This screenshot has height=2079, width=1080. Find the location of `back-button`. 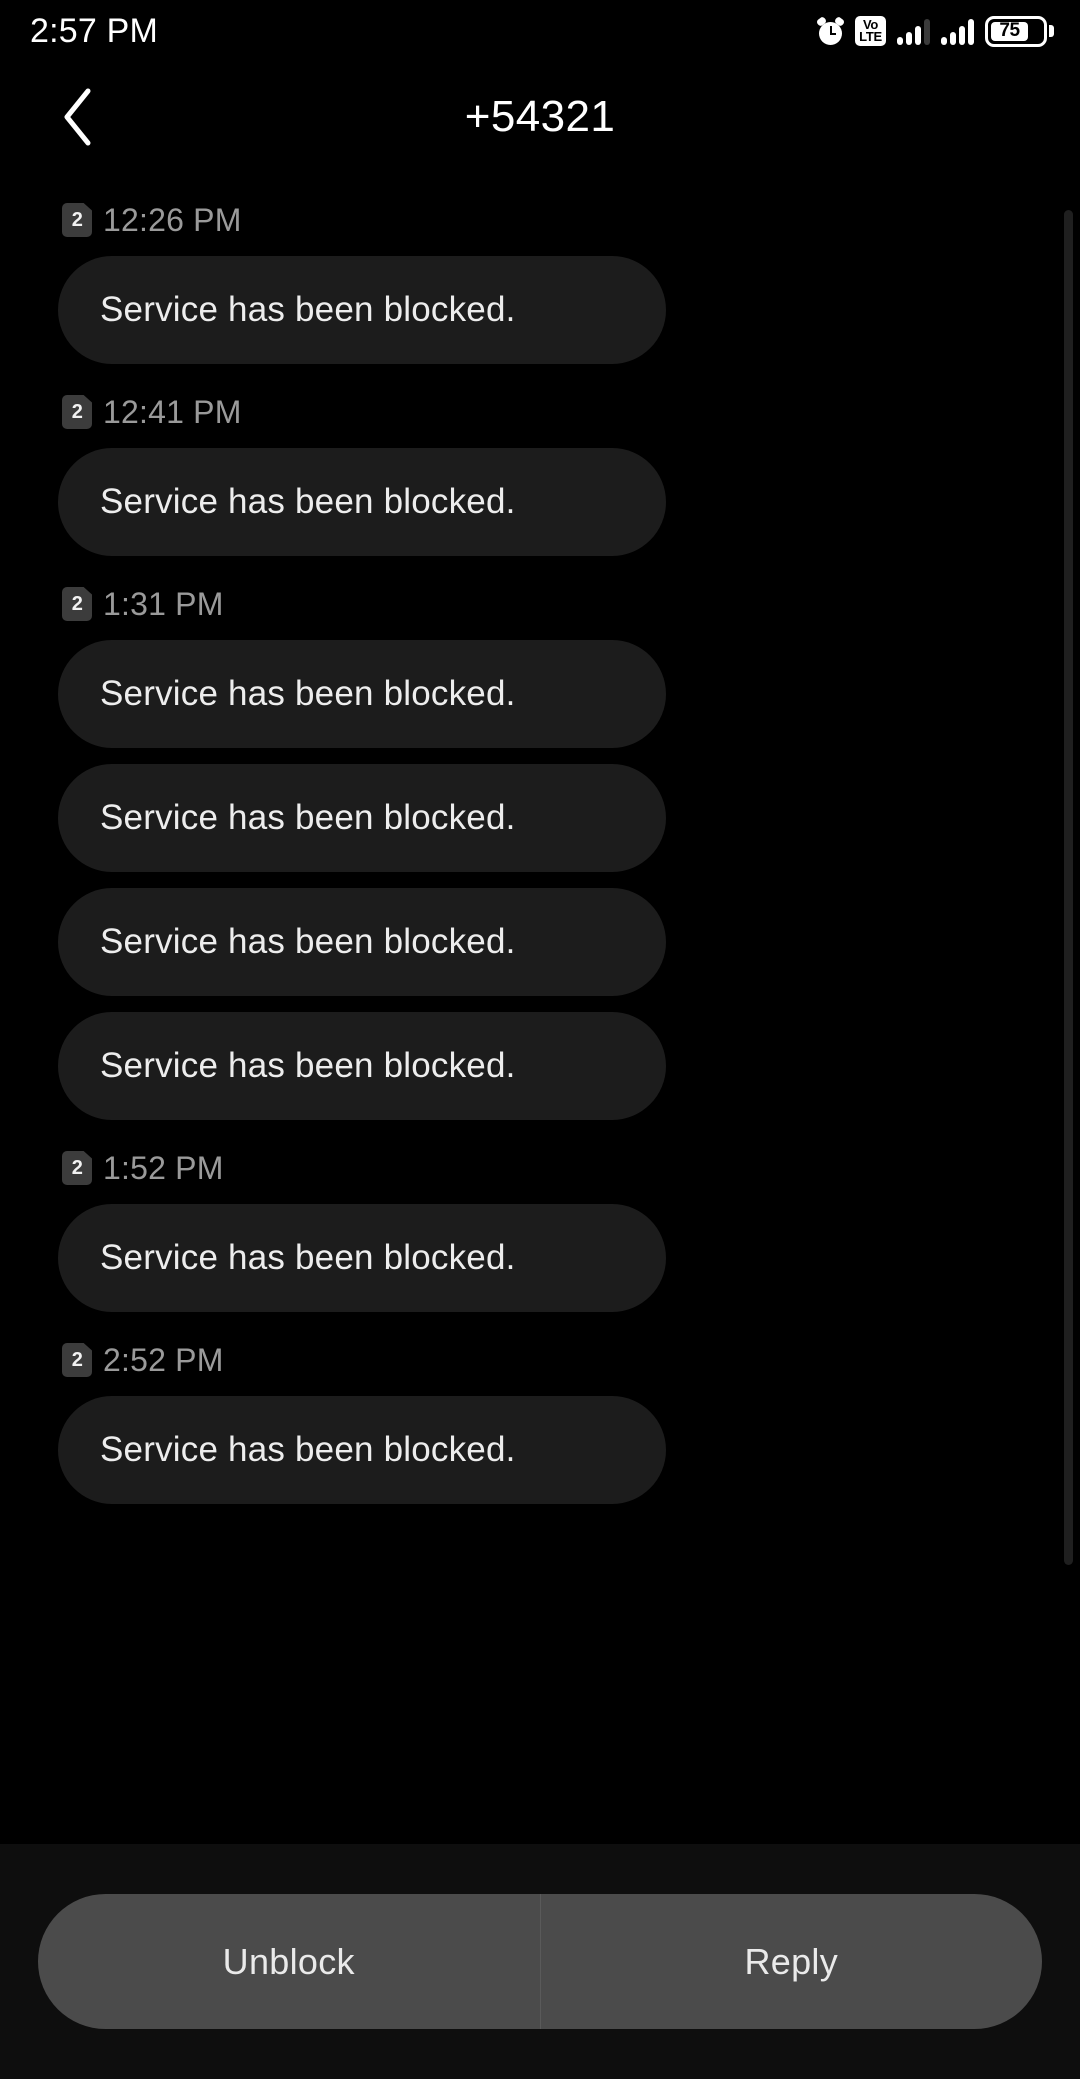

back-button is located at coordinates (78, 117).